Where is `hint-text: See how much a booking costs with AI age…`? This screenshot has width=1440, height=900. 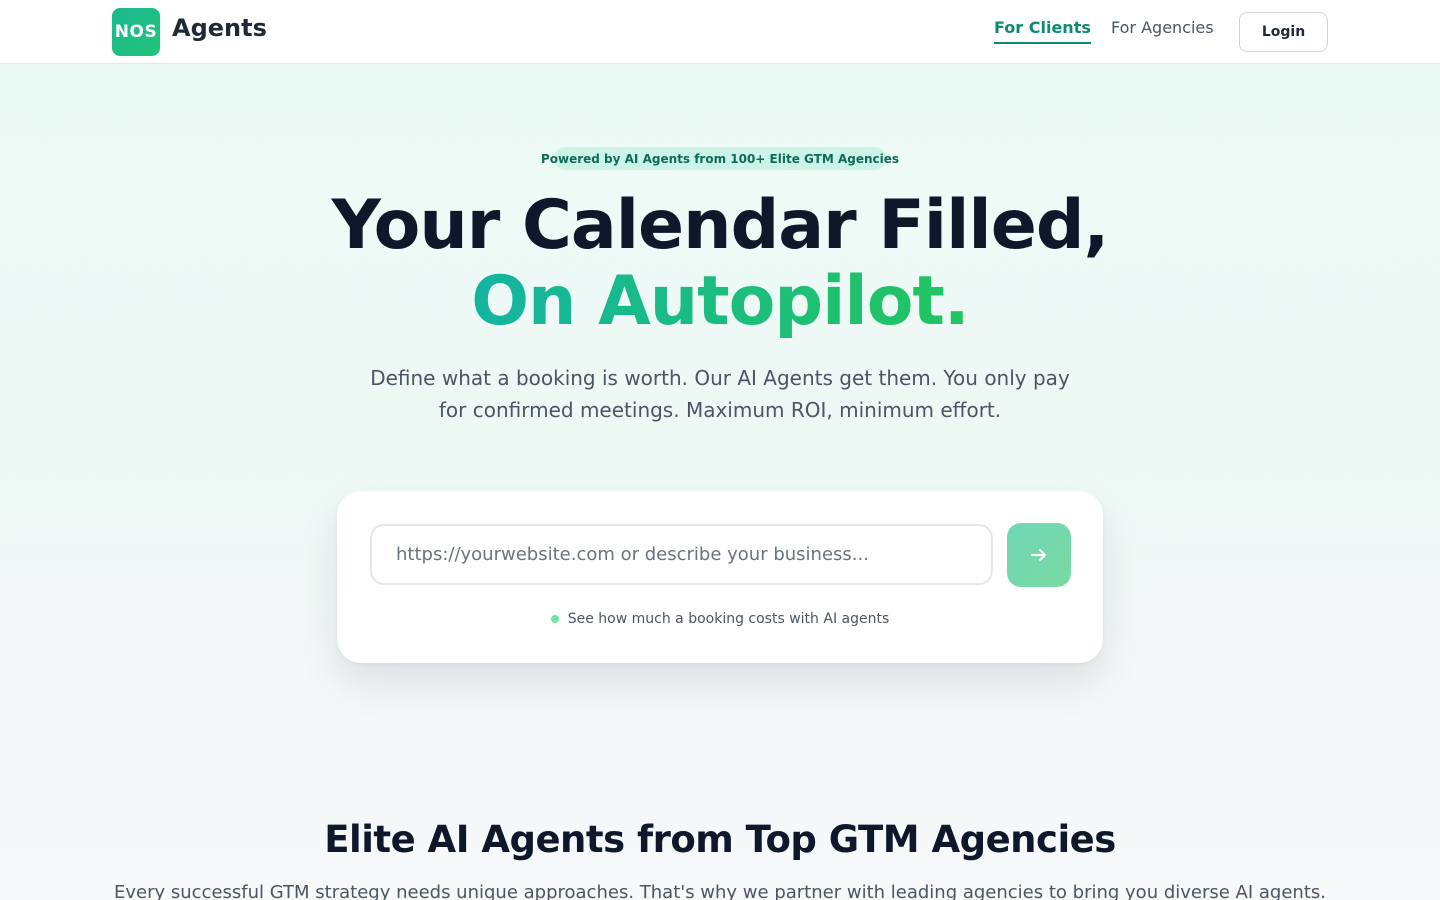
hint-text: See how much a booking costs with AI age… is located at coordinates (728, 619).